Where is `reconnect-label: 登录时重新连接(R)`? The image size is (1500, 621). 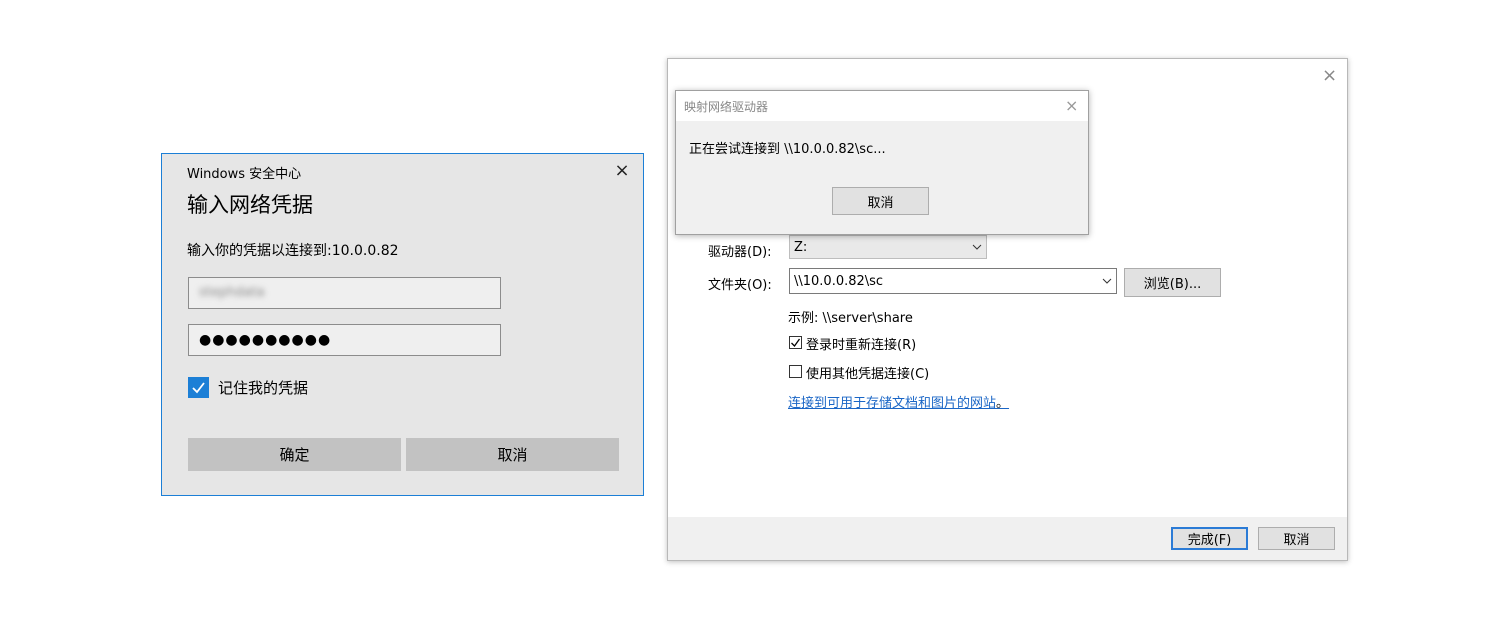 reconnect-label: 登录时重新连接(R) is located at coordinates (861, 345).